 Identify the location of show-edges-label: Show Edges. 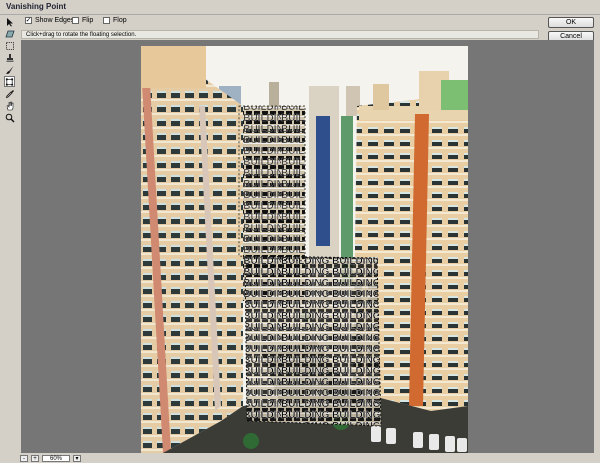
(55, 20).